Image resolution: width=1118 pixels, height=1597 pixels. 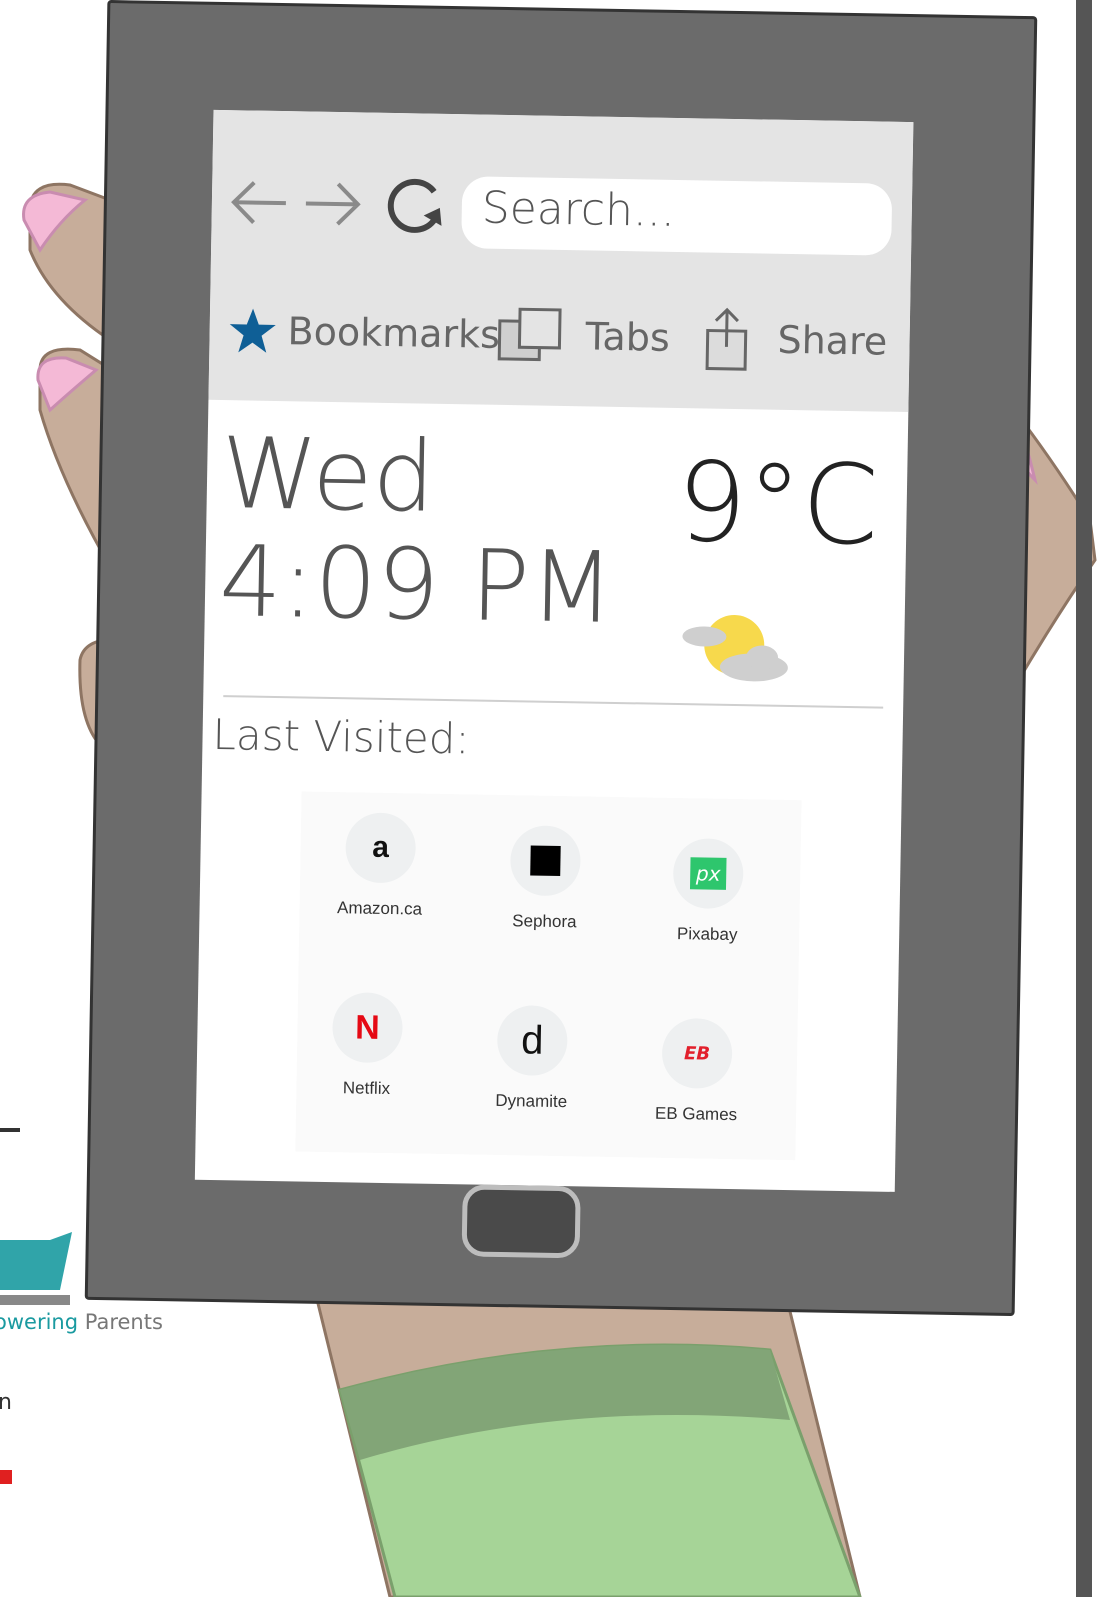 What do you see at coordinates (561, 261) in the screenshot?
I see `browser-toolbar: Search... Bookmarks Tabs Share` at bounding box center [561, 261].